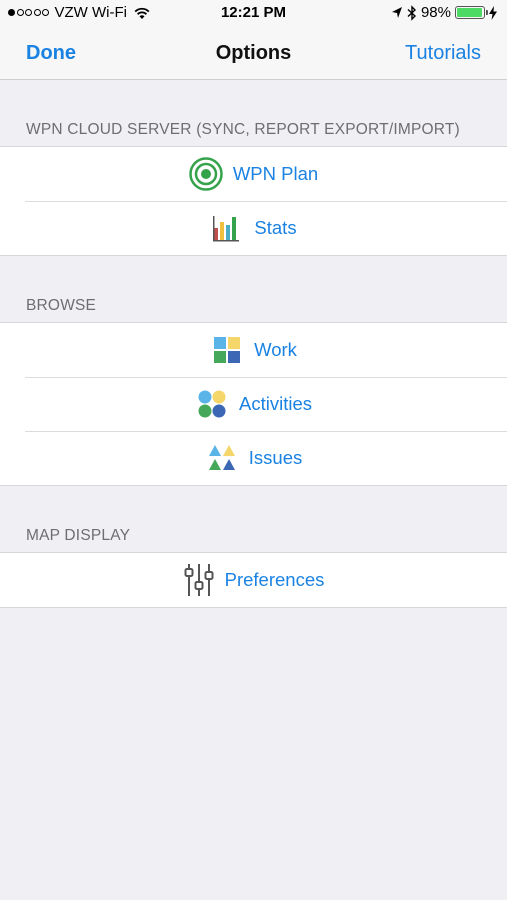 Image resolution: width=507 pixels, height=900 pixels. I want to click on row-label-wpn-plan: WPN Plan, so click(275, 173).